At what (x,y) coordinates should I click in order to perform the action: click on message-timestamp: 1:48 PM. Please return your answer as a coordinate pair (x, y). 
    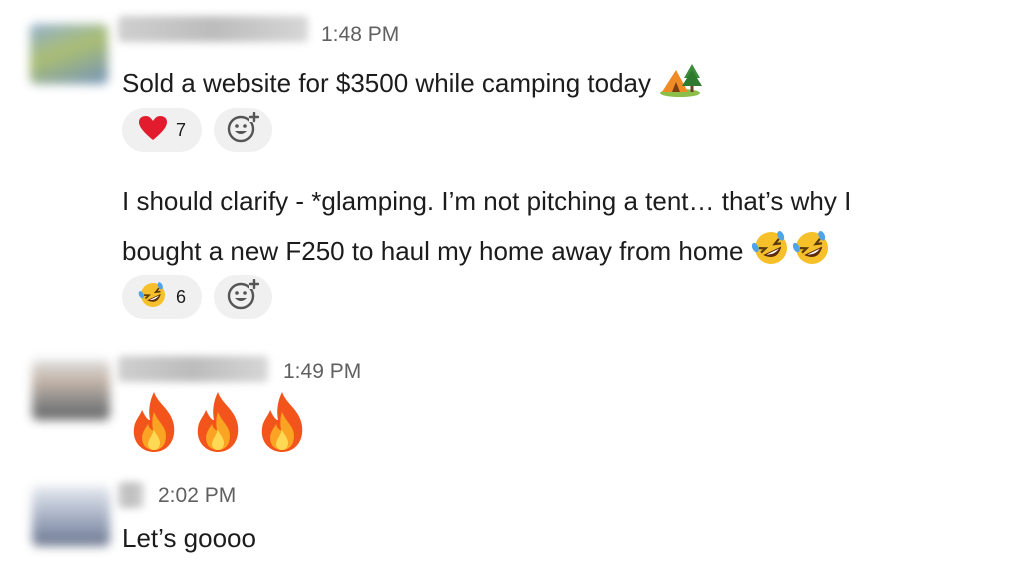
    Looking at the image, I should click on (360, 35).